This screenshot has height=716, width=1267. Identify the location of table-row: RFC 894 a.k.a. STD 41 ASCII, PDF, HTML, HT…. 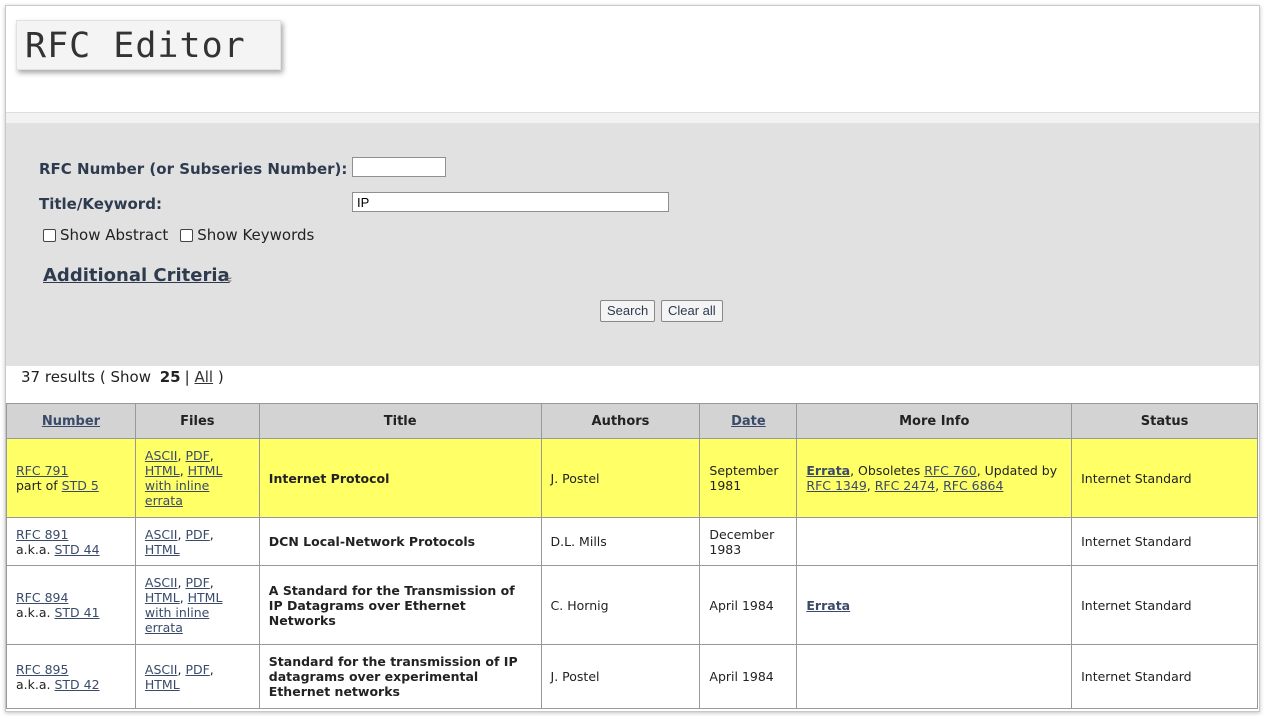
(632, 605).